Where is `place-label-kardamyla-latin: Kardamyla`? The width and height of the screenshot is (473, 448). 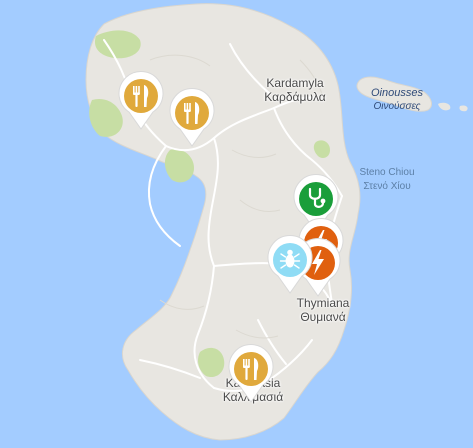 place-label-kardamyla-latin: Kardamyla is located at coordinates (295, 83).